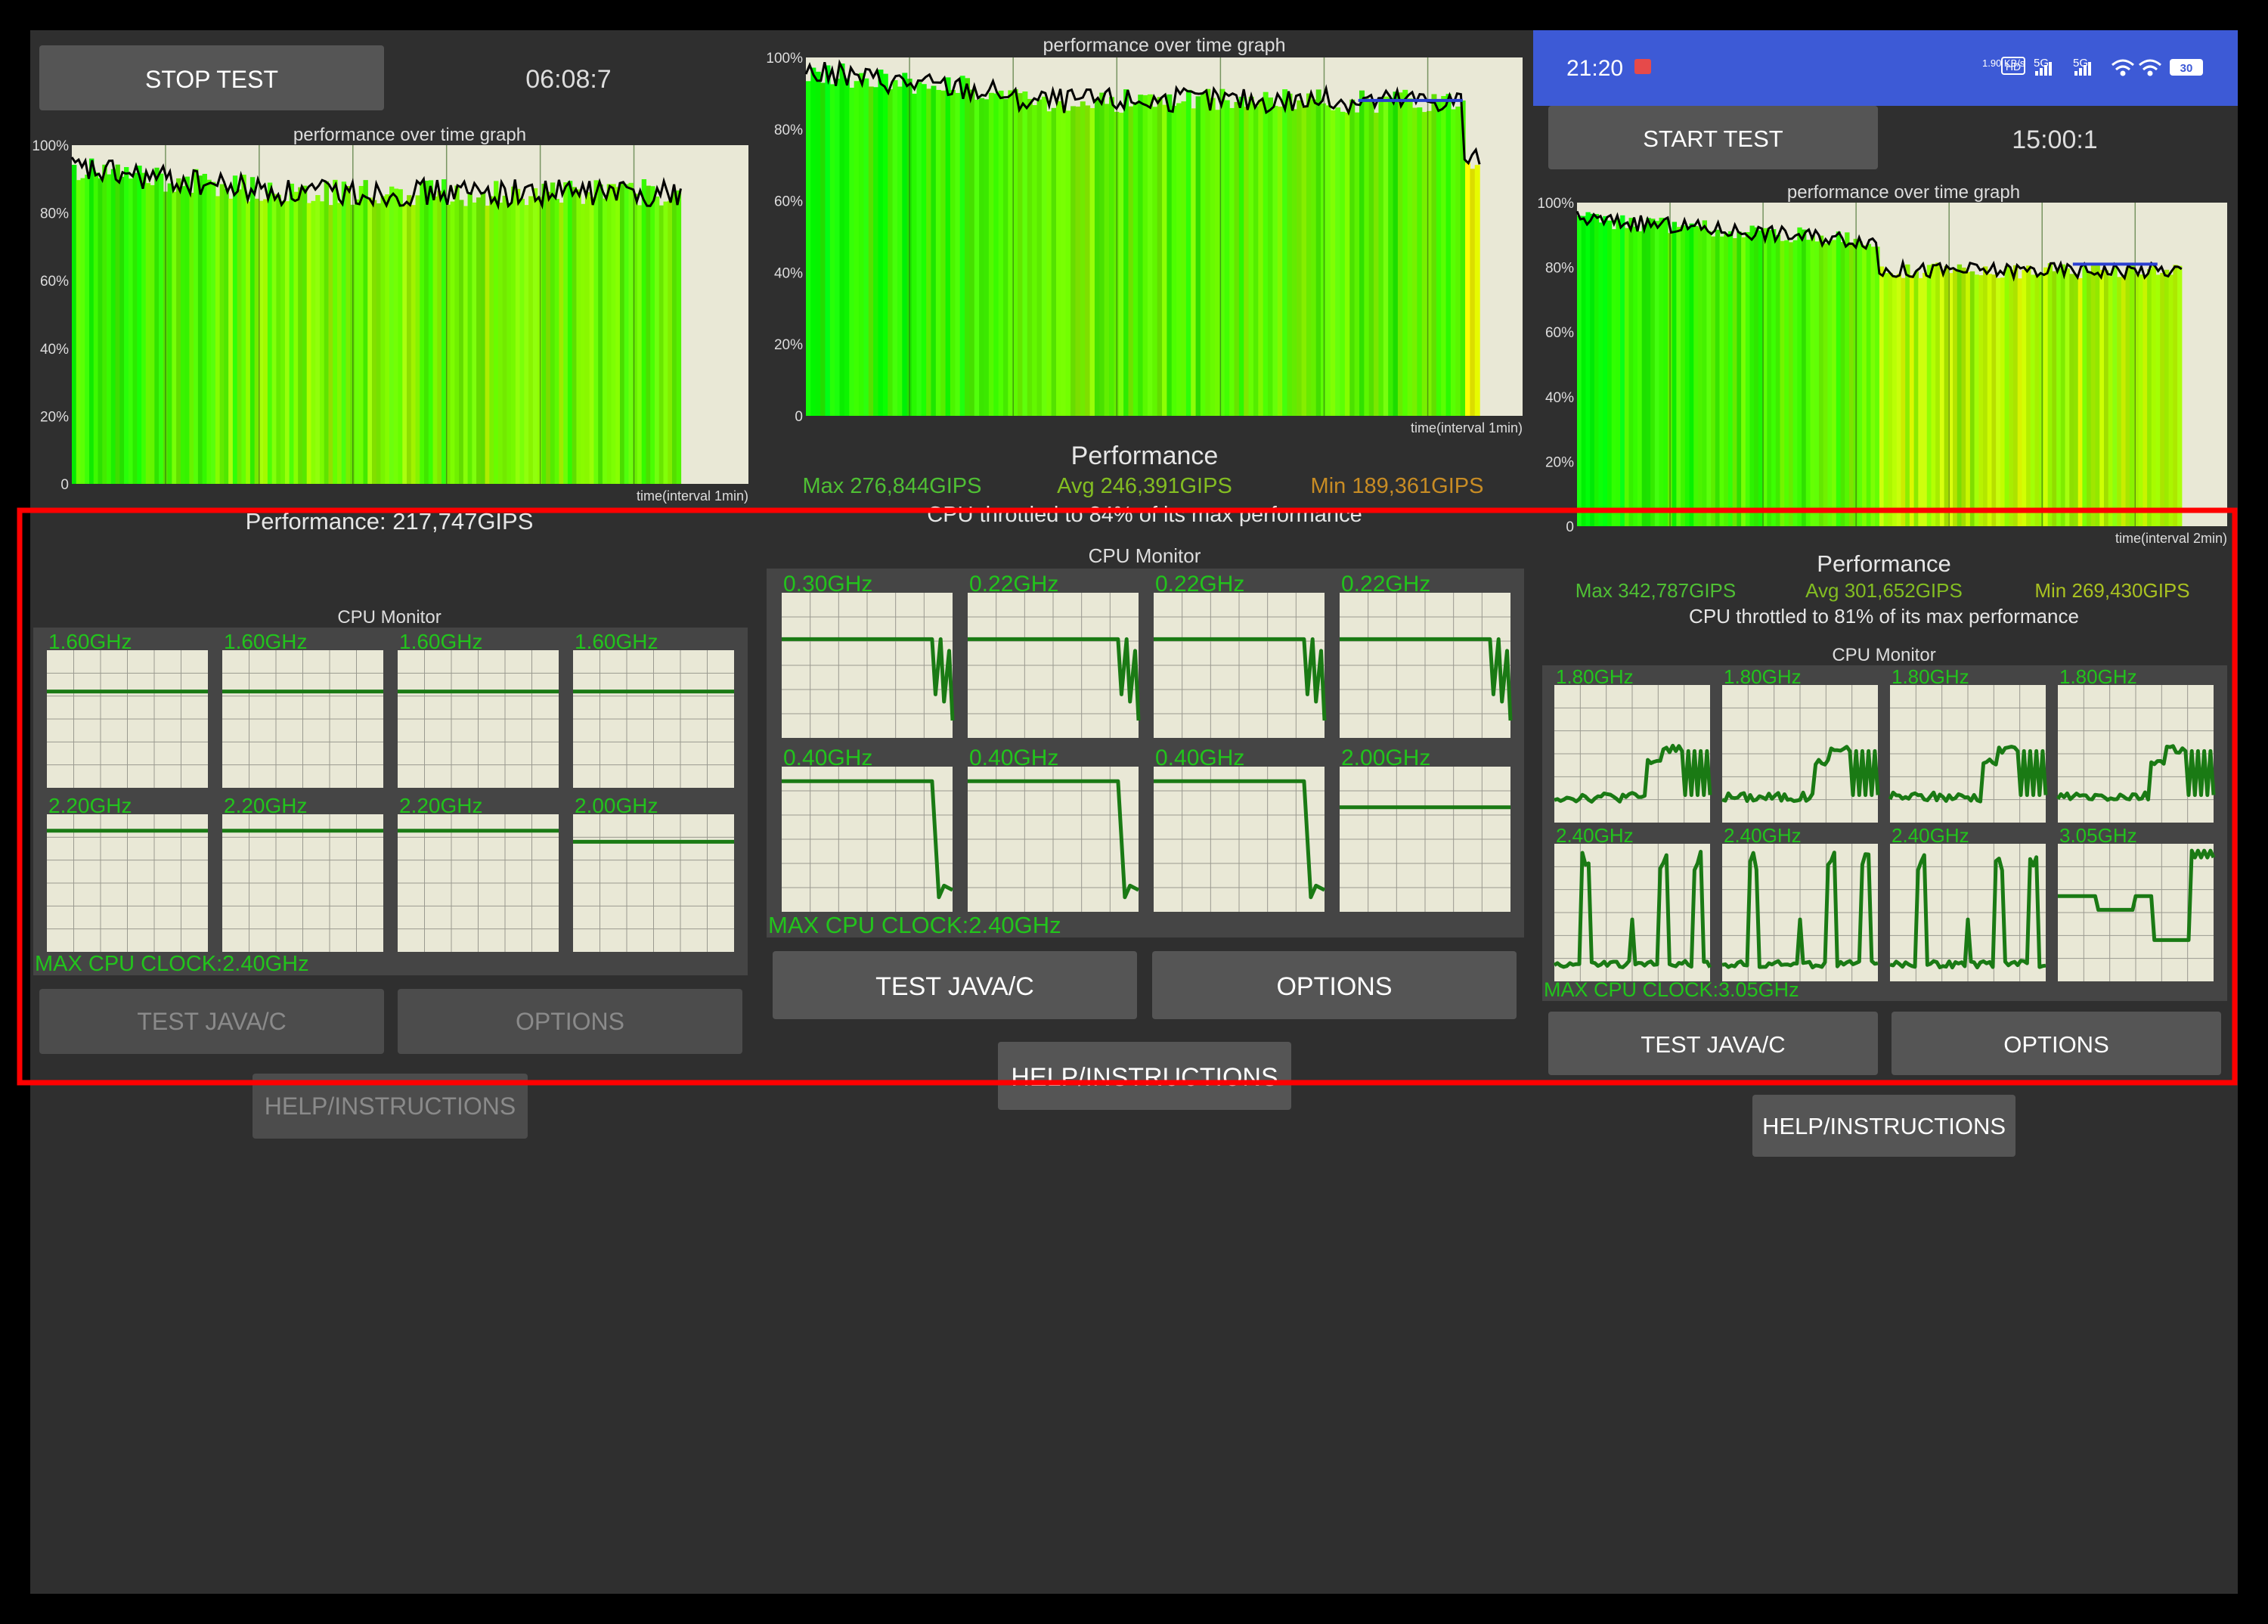 The image size is (2268, 1624). I want to click on cpu-core-graph: 0.22GHz, so click(1054, 655).